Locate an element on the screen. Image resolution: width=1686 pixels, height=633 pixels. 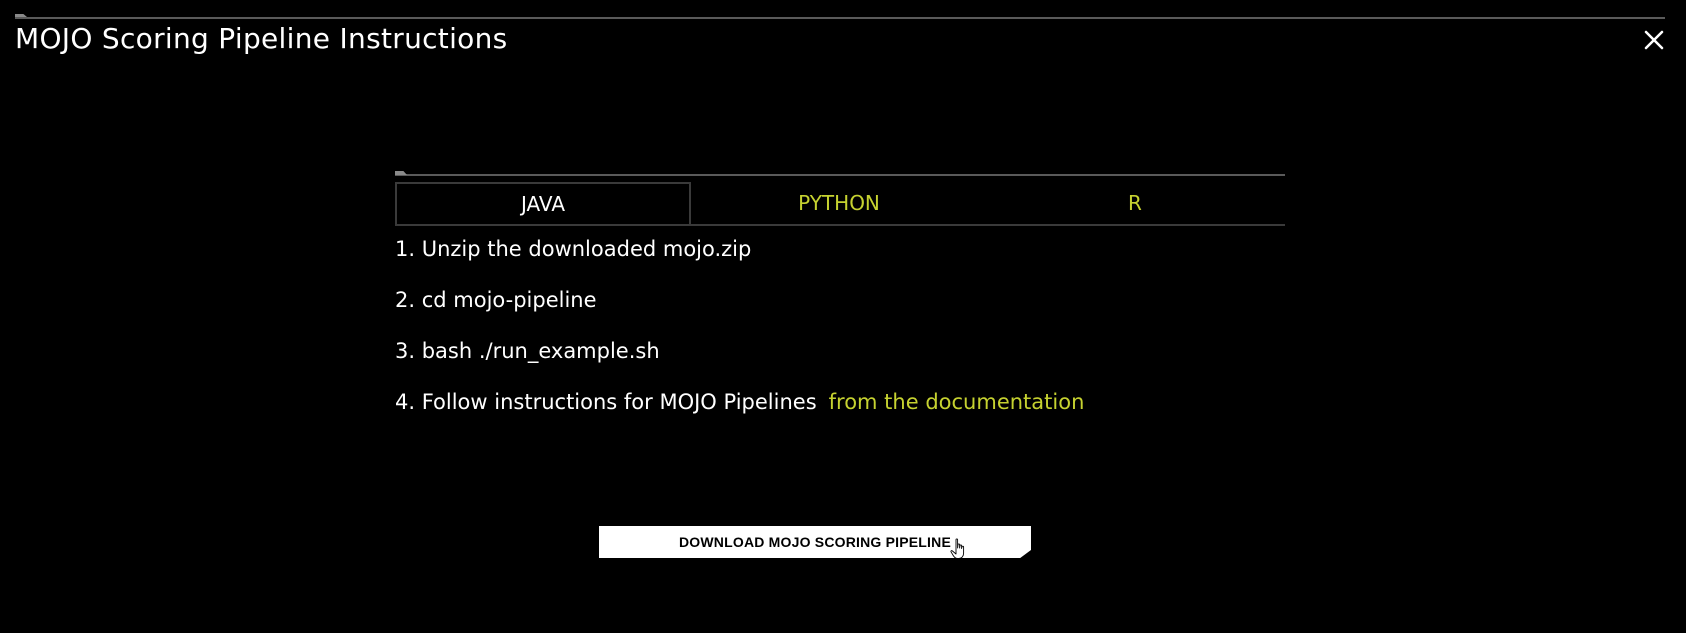
close-button is located at coordinates (1654, 40).